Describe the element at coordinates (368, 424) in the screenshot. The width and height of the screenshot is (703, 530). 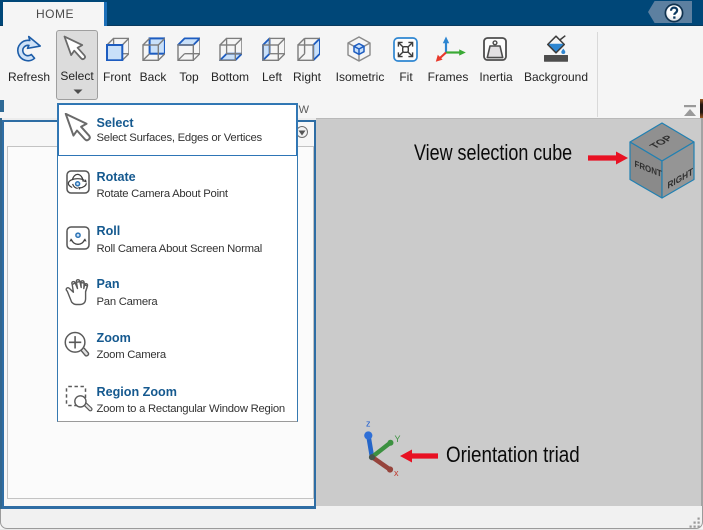
I see `svg-text: z` at that location.